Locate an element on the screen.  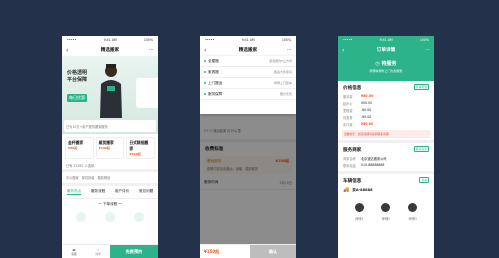
service-card: 金杯搬家 ¥99起 is located at coordinates (79, 148).